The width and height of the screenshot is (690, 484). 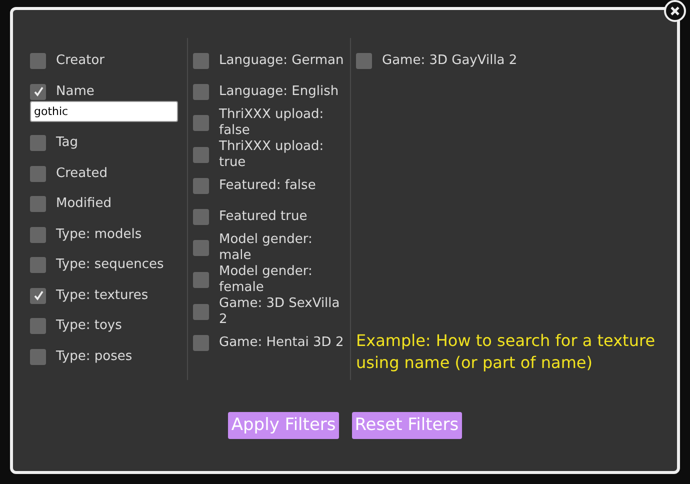 What do you see at coordinates (272, 155) in the screenshot?
I see `filter-label: ThriXXX upload: true` at bounding box center [272, 155].